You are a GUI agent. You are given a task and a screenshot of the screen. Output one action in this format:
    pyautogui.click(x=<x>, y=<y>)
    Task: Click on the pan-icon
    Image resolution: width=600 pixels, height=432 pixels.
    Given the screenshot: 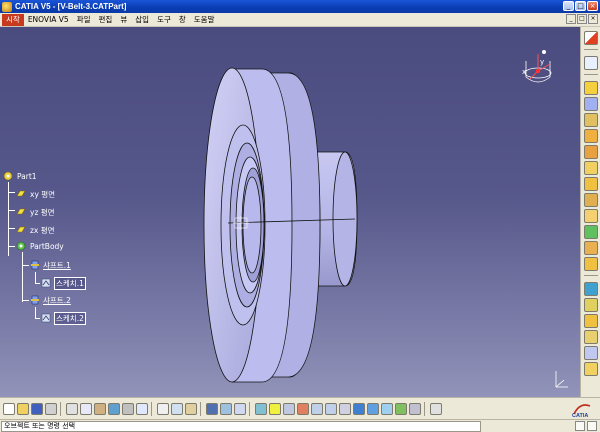 What is the action you would take?
    pyautogui.click(x=289, y=408)
    